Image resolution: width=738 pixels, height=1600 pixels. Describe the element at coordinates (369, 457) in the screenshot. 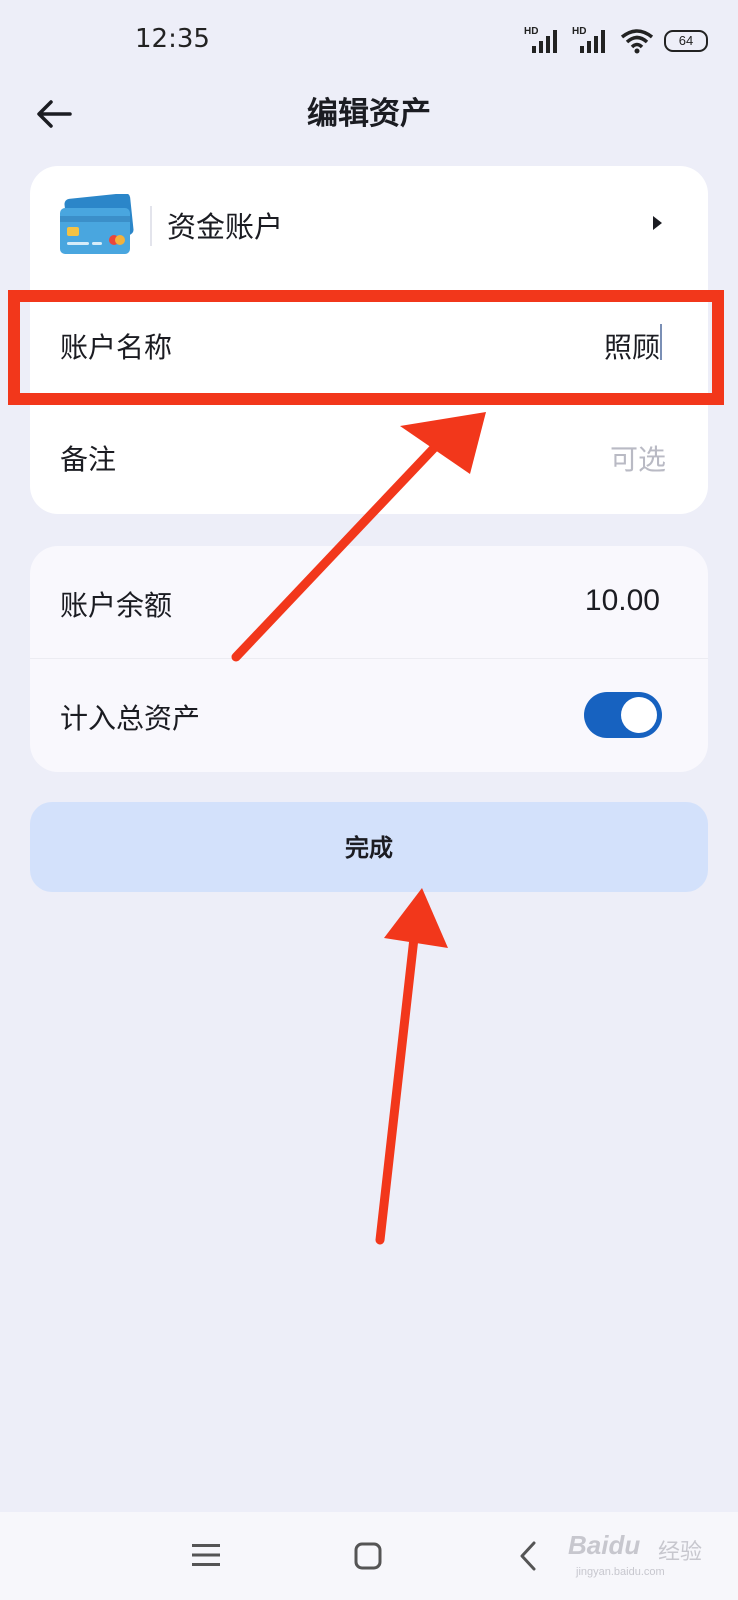

I see `note-row: 备注 可选` at that location.